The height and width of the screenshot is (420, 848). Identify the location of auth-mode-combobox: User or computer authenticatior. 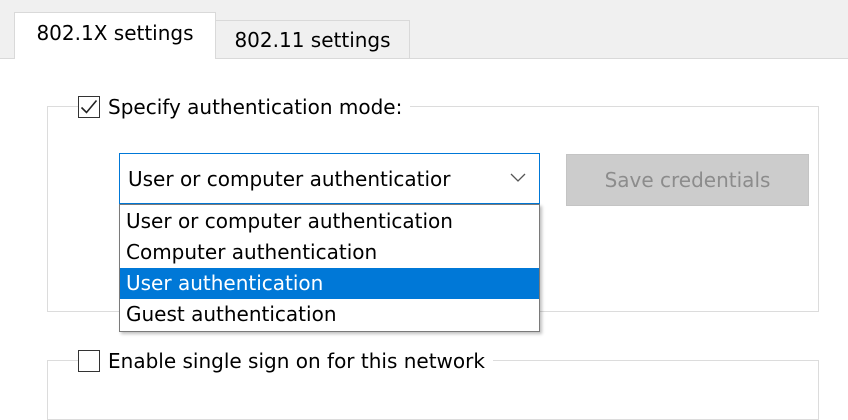
(329, 178).